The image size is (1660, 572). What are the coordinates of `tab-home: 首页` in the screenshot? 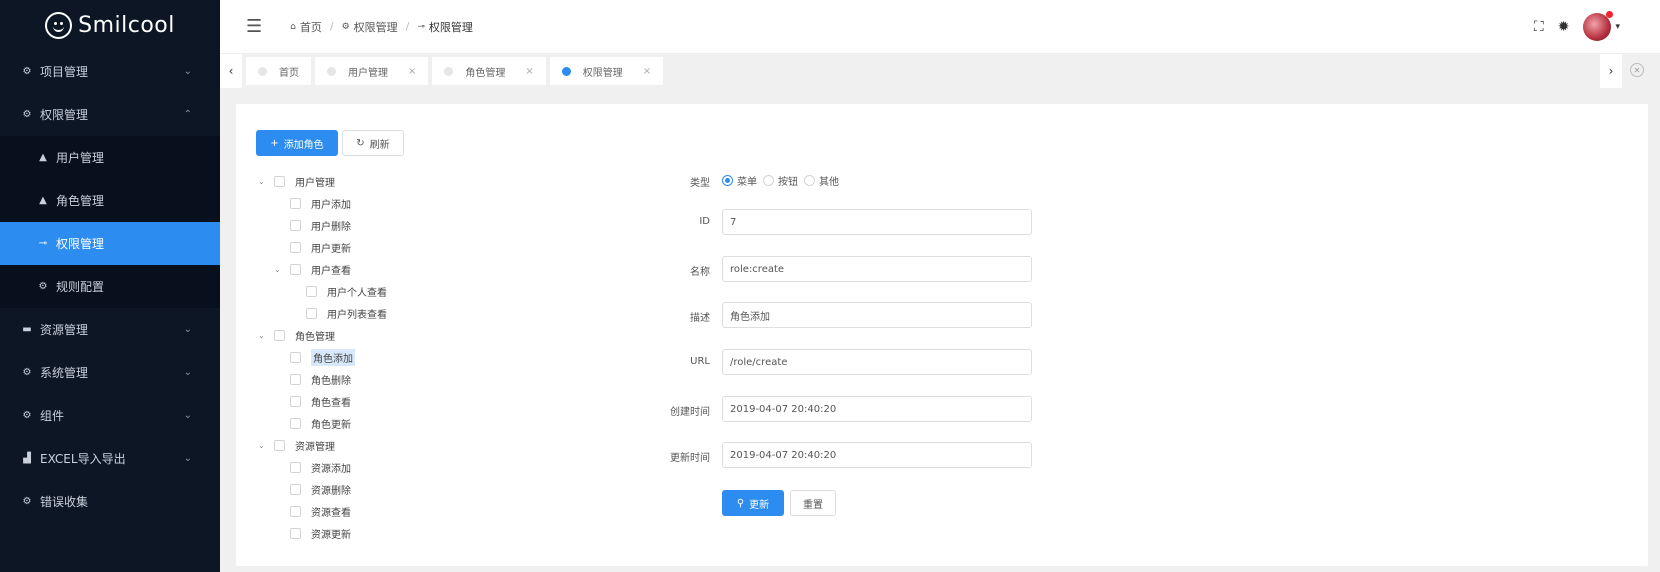 It's located at (278, 71).